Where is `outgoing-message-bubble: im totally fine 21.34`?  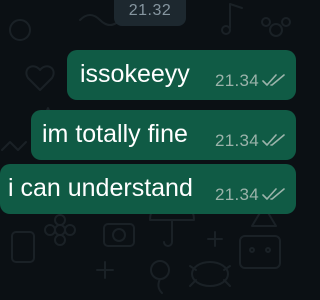 outgoing-message-bubble: im totally fine 21.34 is located at coordinates (163, 135).